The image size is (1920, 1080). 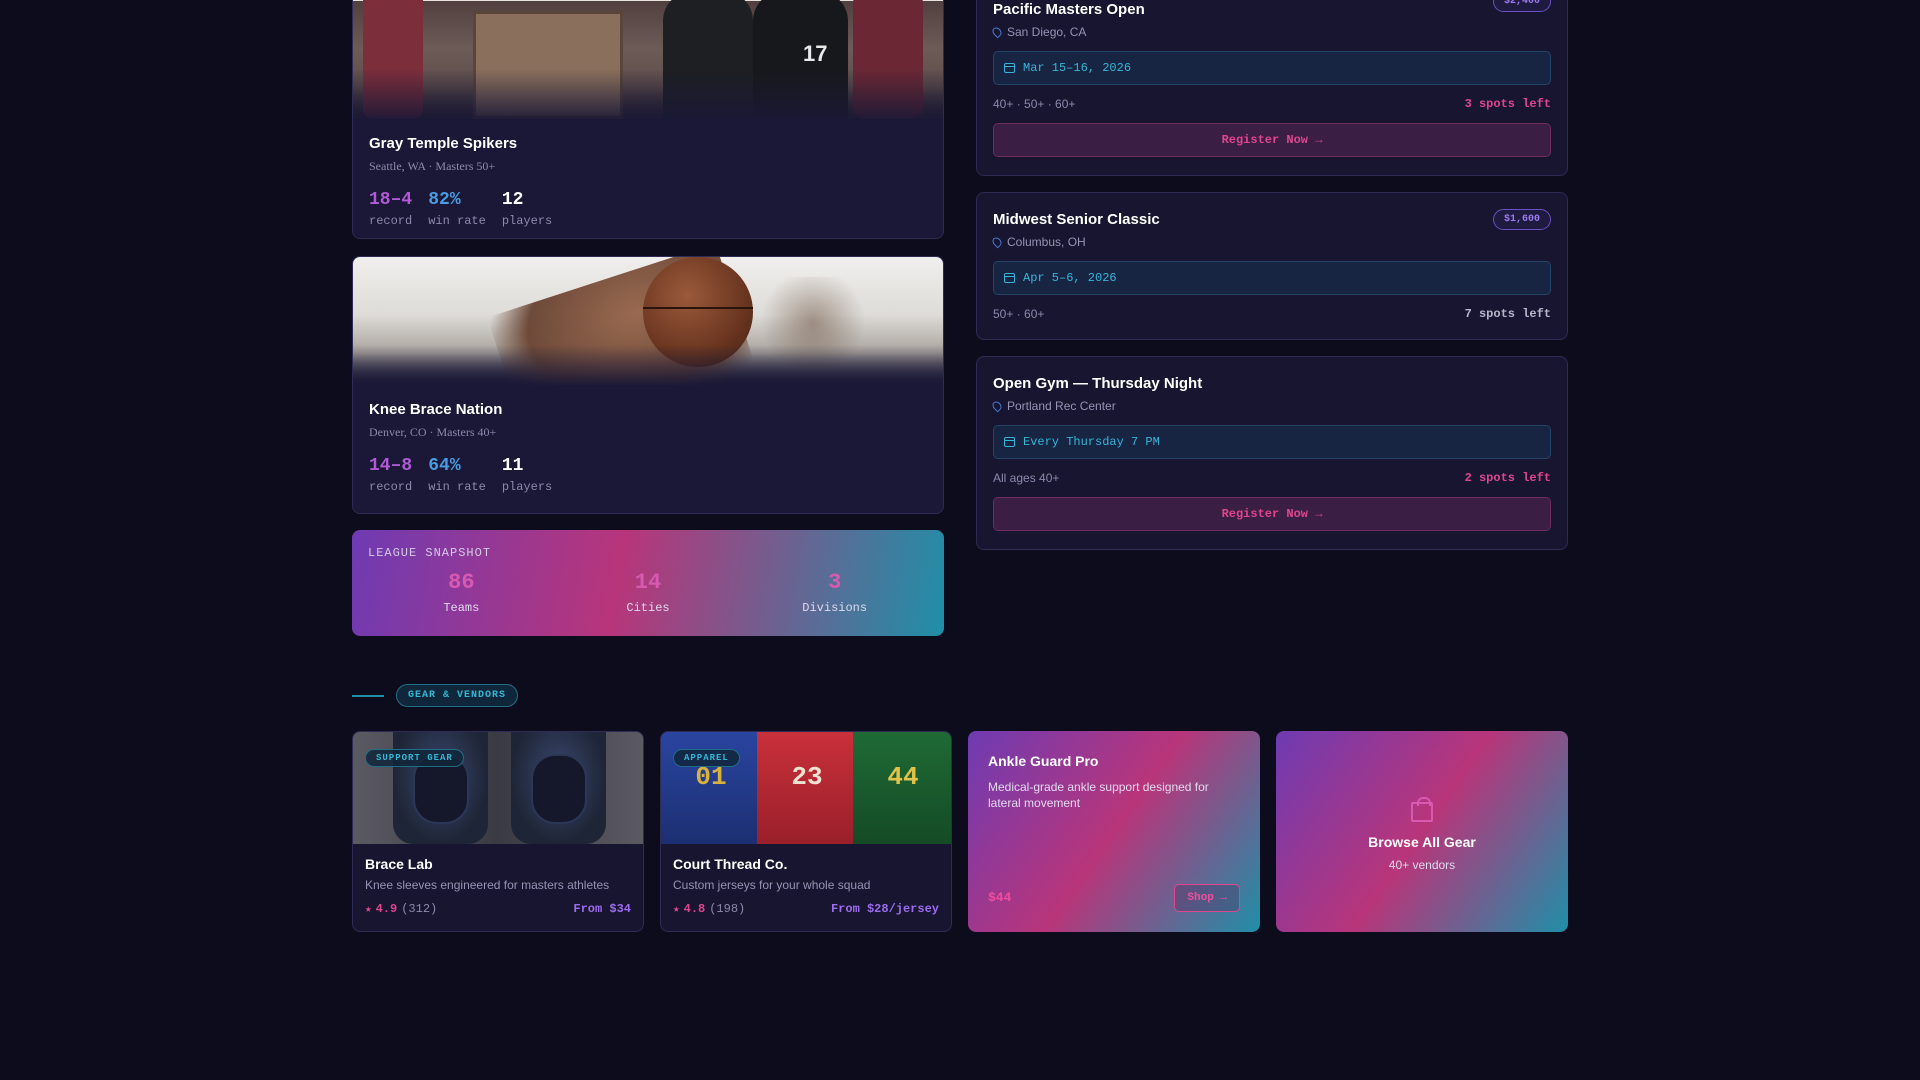 I want to click on browse-sub: 40+ vendors, so click(x=1422, y=864).